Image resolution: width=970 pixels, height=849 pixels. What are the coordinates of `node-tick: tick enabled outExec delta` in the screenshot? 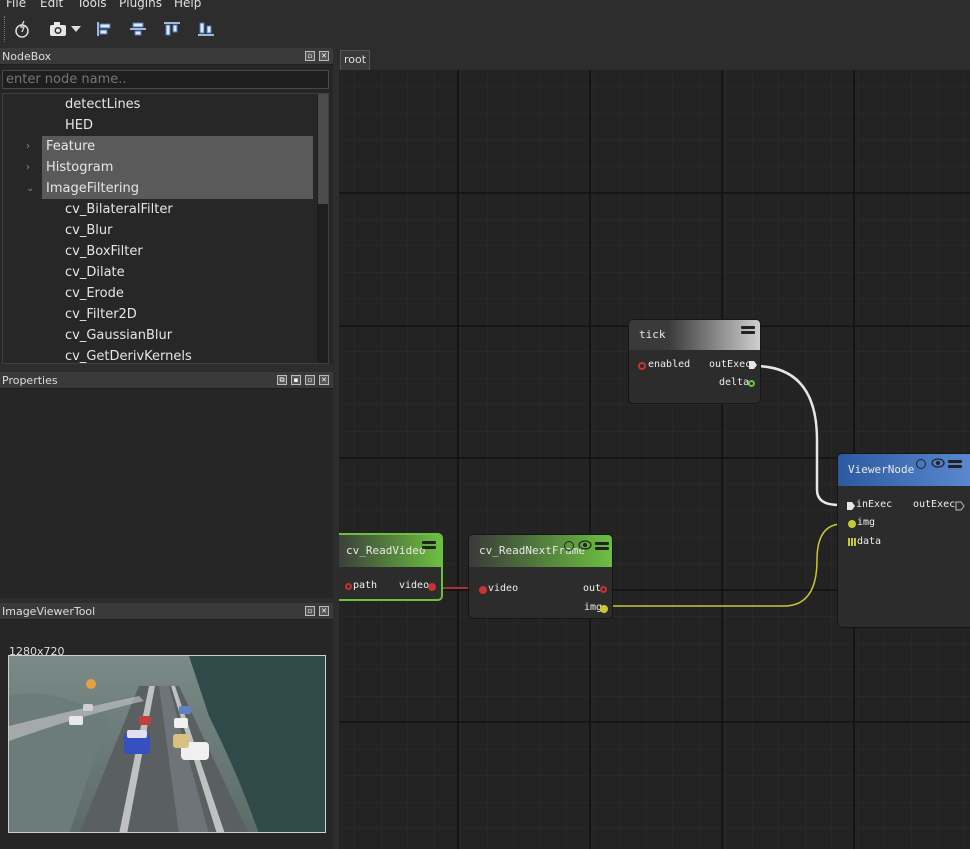 It's located at (694, 361).